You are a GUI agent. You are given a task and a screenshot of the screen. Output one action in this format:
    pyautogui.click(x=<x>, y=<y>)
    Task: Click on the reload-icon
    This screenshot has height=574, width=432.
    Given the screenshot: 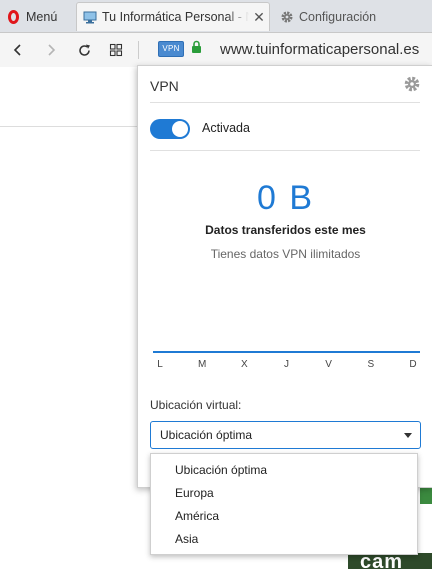 What is the action you would take?
    pyautogui.click(x=84, y=50)
    